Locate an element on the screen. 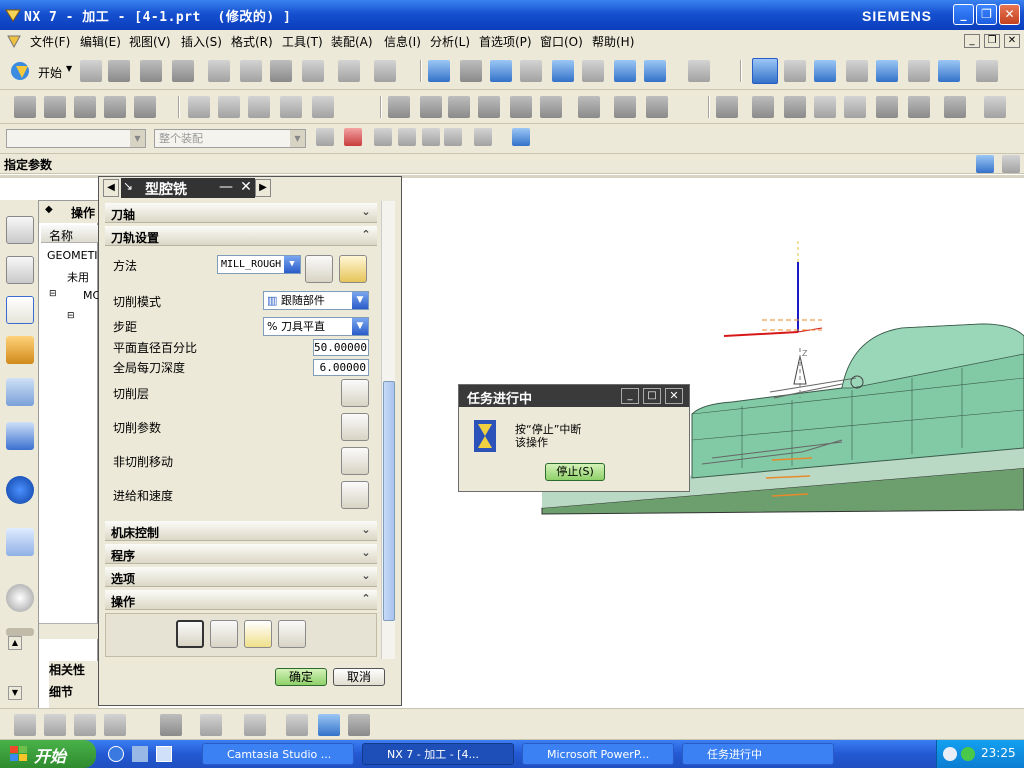 This screenshot has width=1024, height=768. stepover-select: % 刀具平直 ▼ is located at coordinates (316, 326).